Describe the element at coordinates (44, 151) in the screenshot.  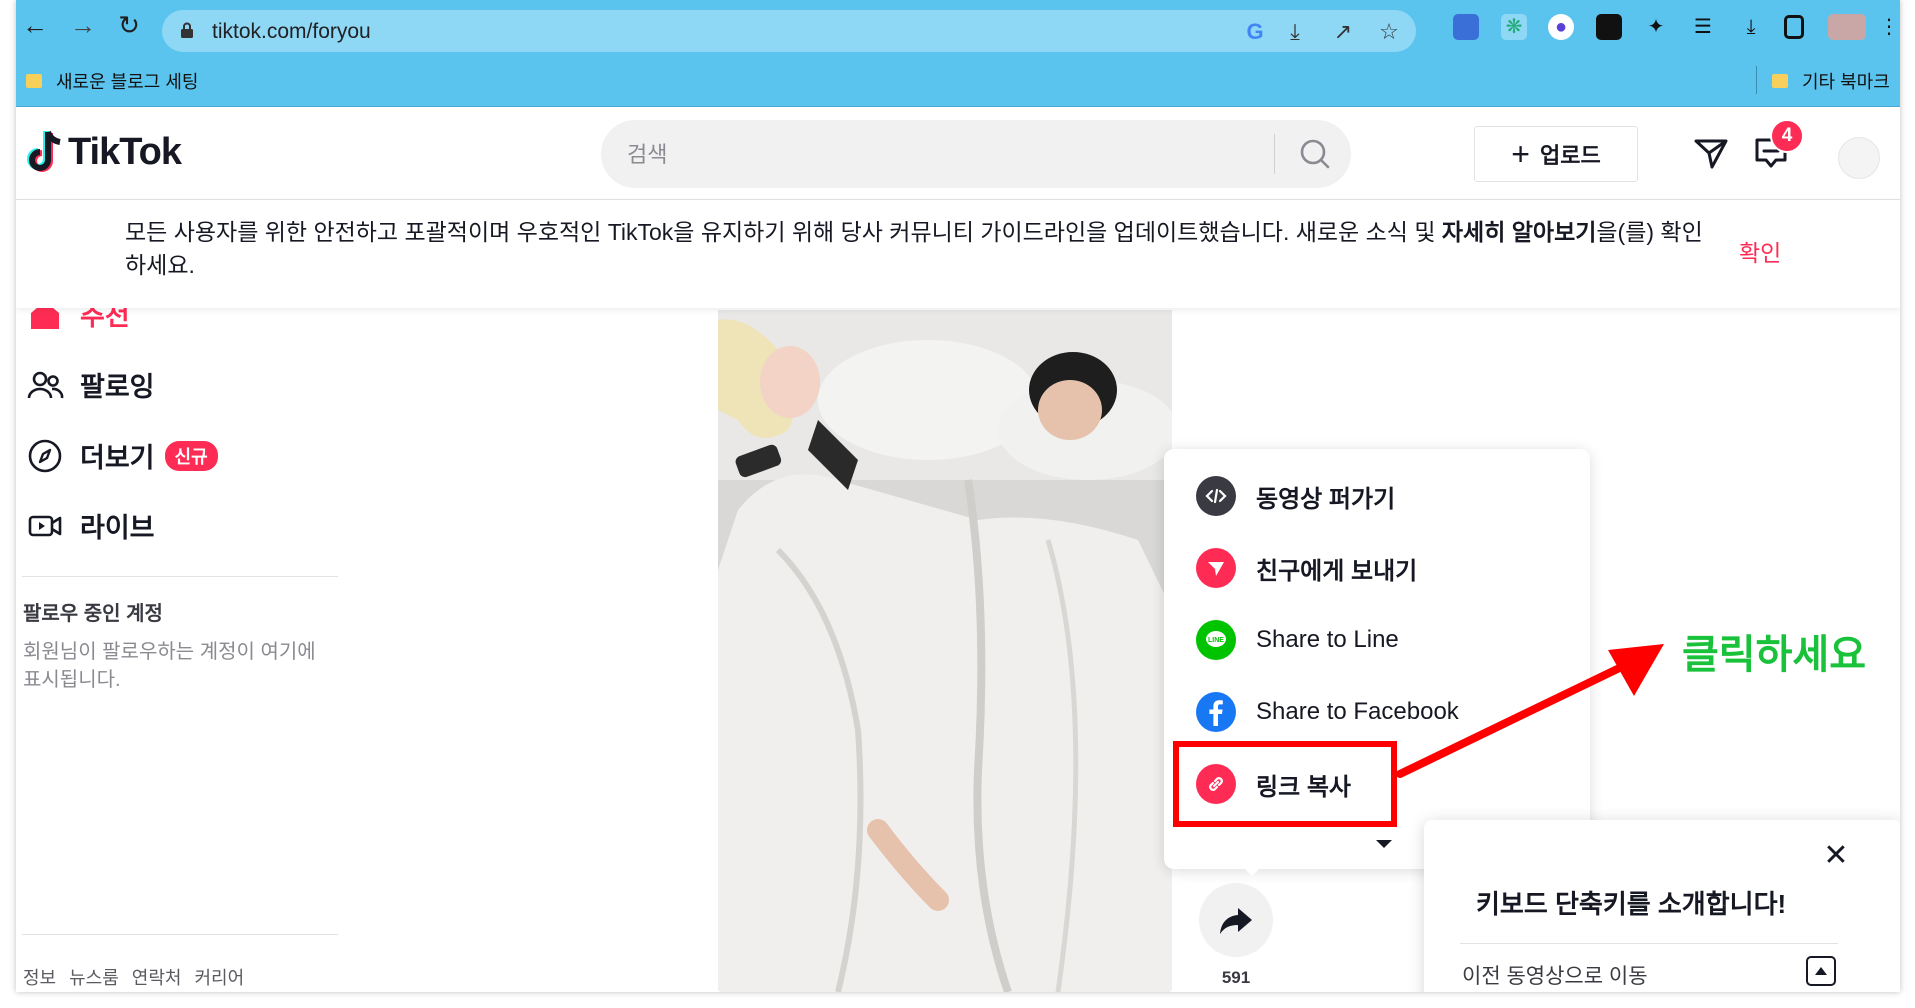
I see `tiktok-note-icon` at that location.